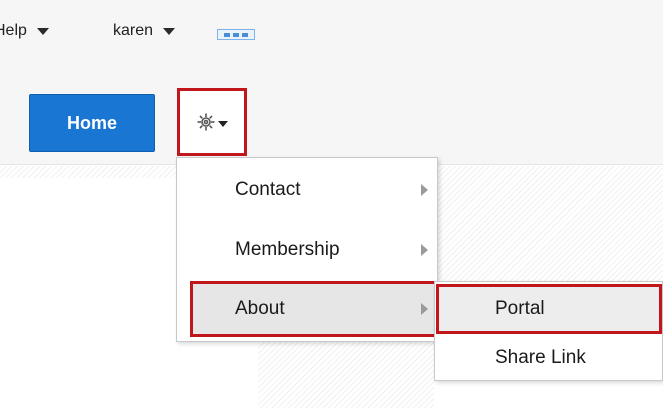  I want to click on user-menu: karen, so click(144, 31).